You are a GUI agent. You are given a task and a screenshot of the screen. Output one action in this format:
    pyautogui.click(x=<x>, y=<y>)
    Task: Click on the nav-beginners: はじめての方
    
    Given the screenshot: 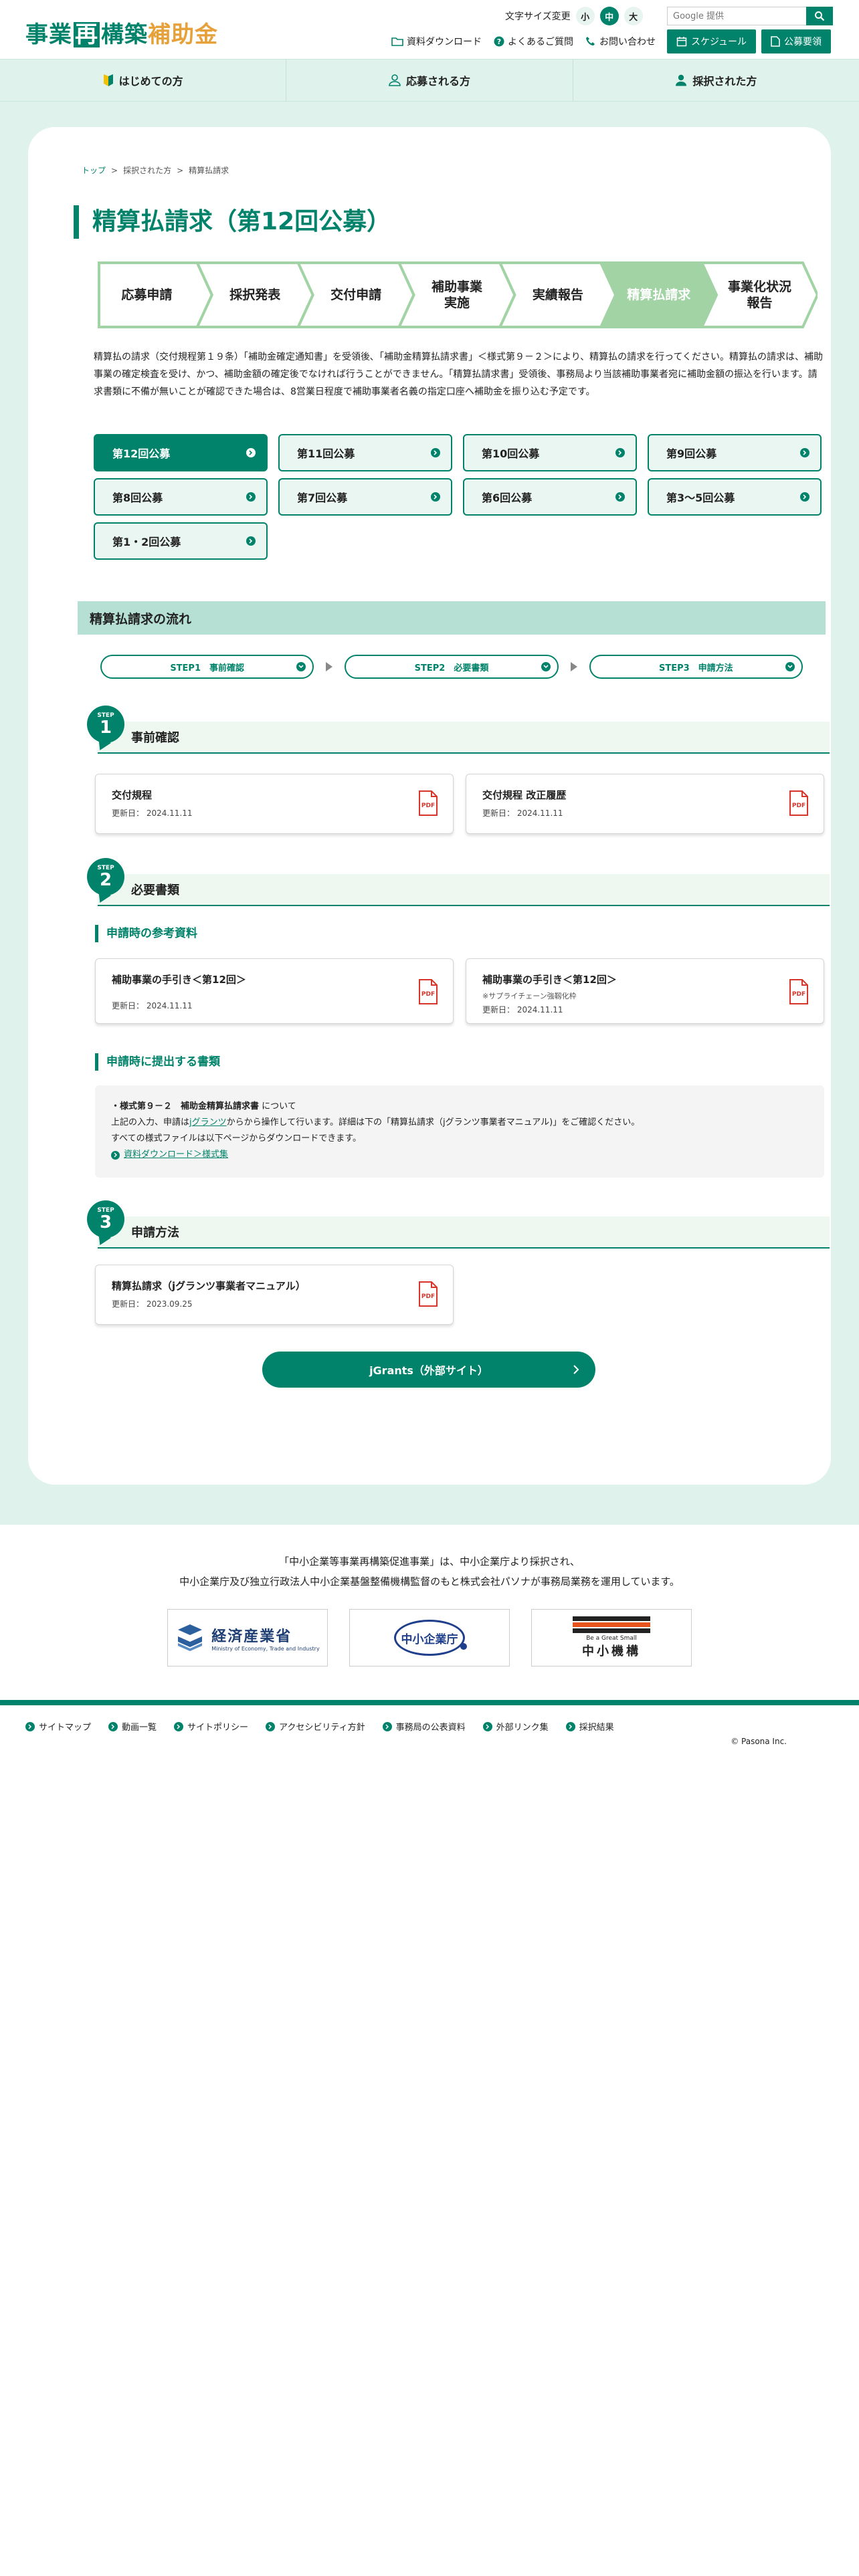 What is the action you would take?
    pyautogui.click(x=143, y=80)
    